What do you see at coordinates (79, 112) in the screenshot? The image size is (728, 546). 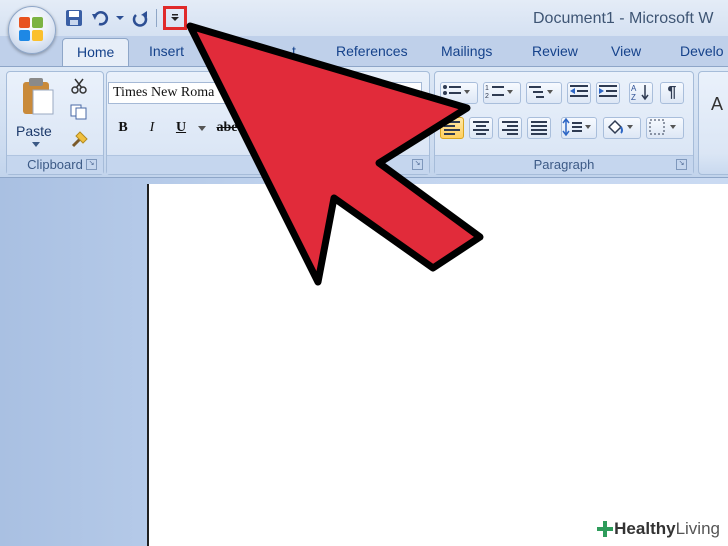 I see `copy-icon` at bounding box center [79, 112].